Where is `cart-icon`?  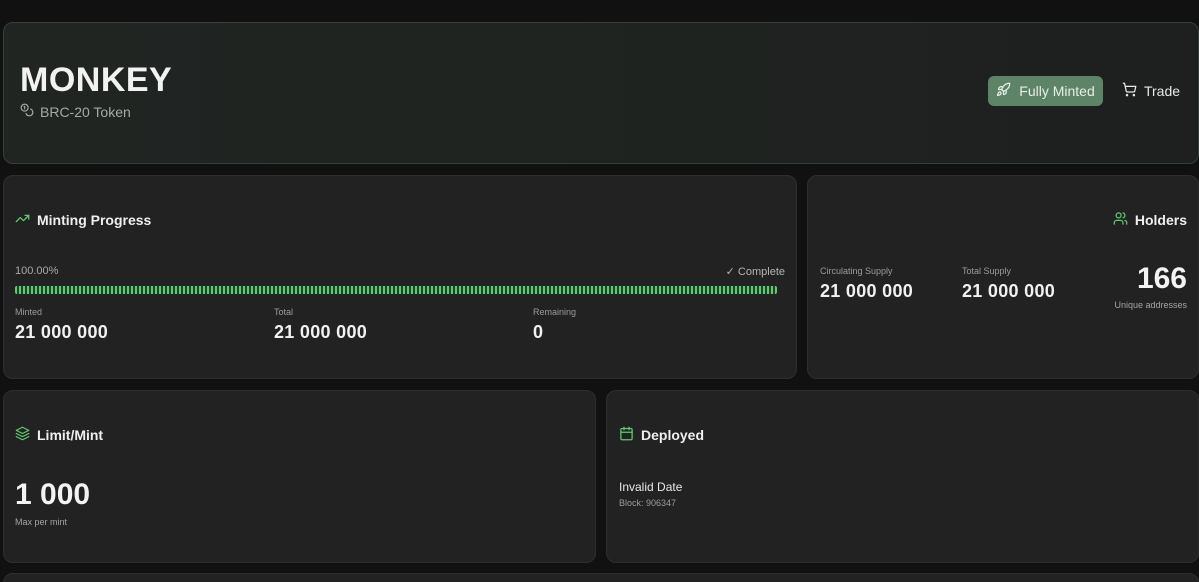
cart-icon is located at coordinates (1129, 91).